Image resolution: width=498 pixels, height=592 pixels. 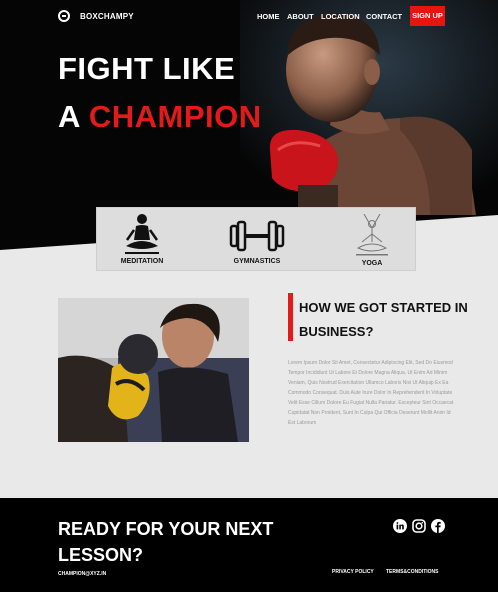 What do you see at coordinates (257, 261) in the screenshot?
I see `activity-label-gymnastics: GYMNASTICS` at bounding box center [257, 261].